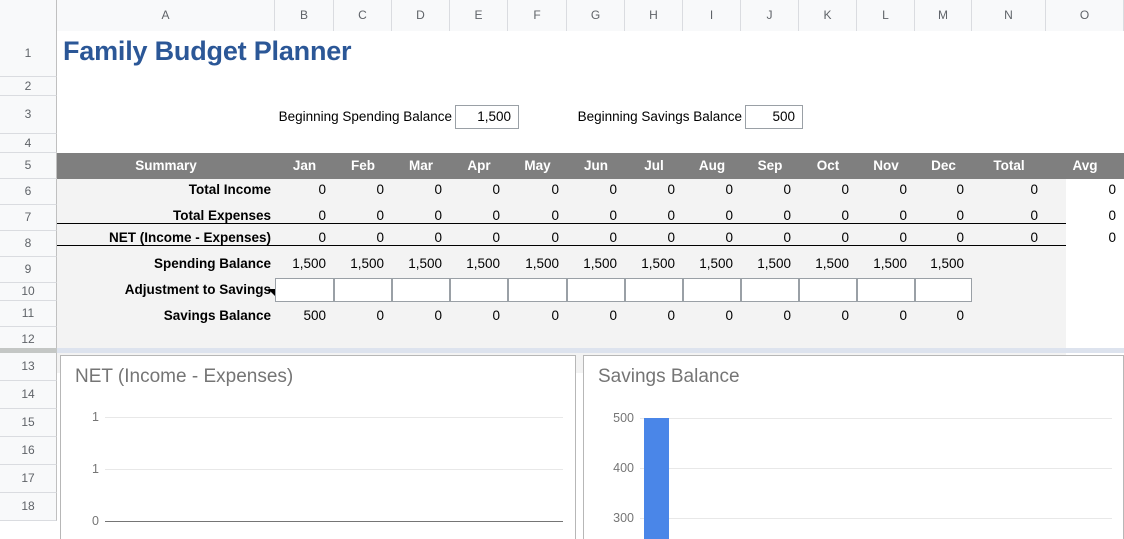  I want to click on total-expenses-avg: 0, so click(1112, 215).